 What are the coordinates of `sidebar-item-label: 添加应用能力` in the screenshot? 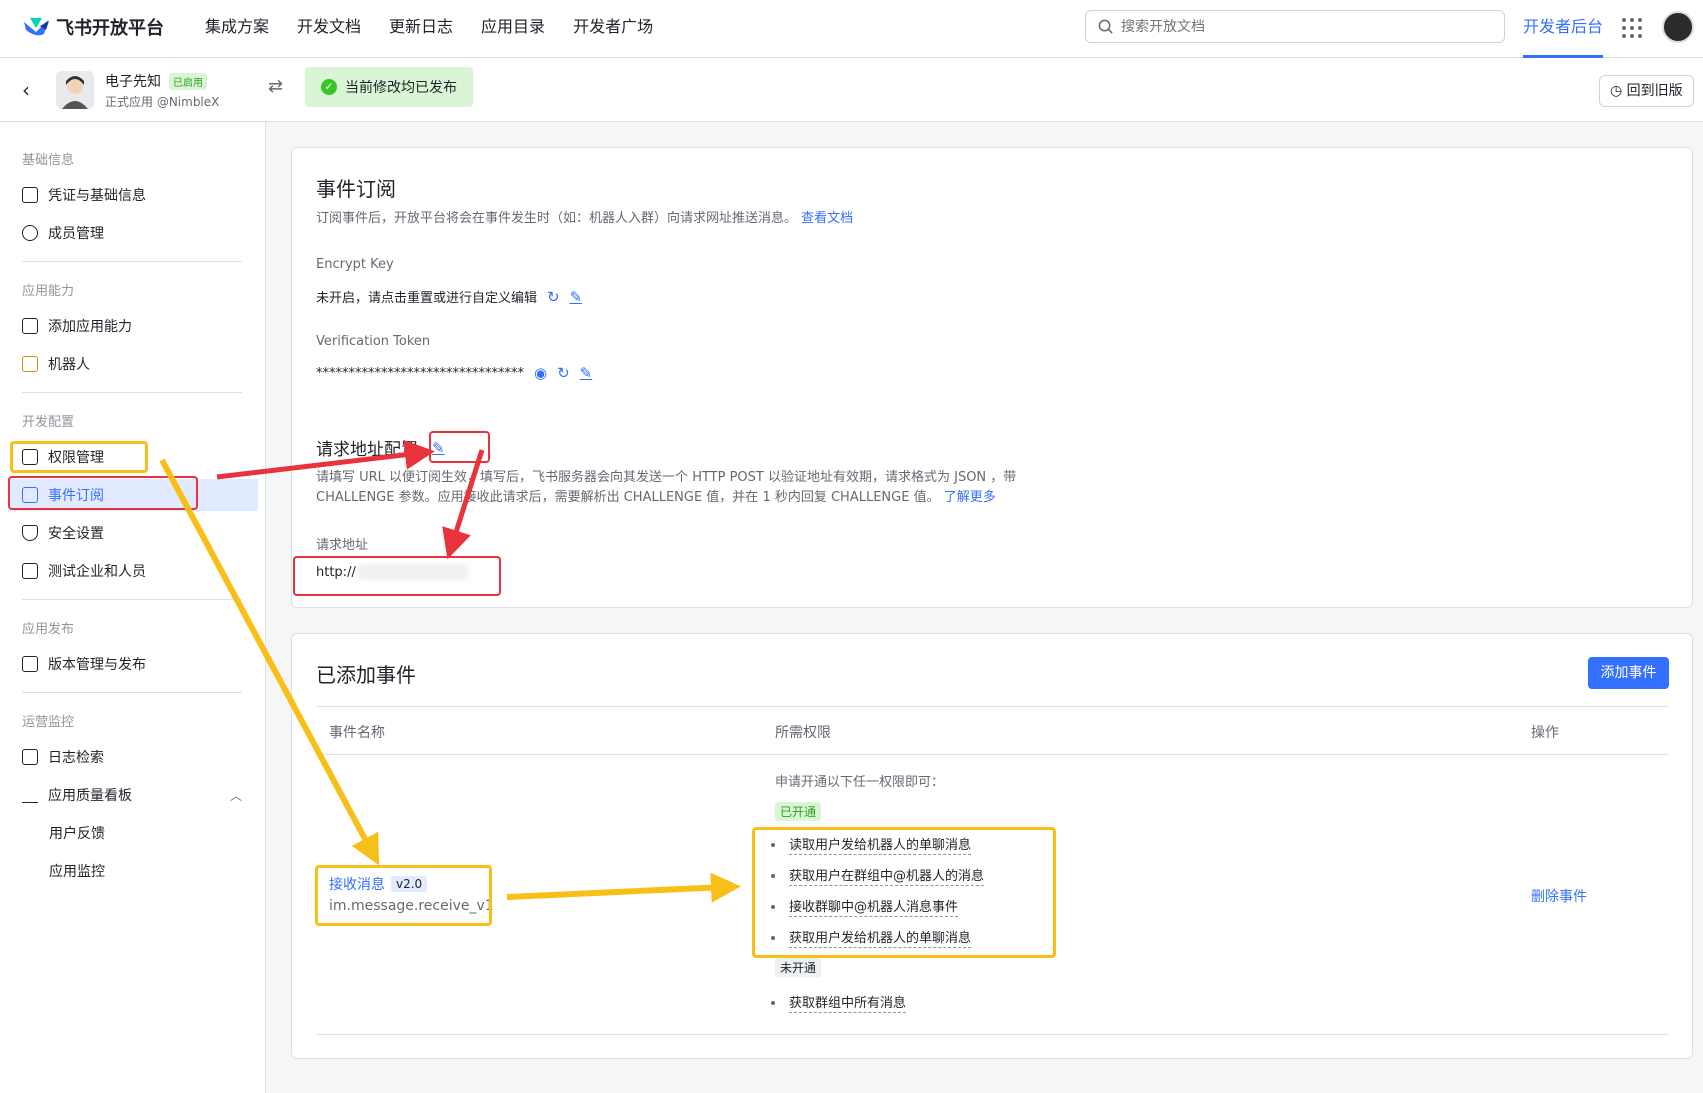 It's located at (90, 327).